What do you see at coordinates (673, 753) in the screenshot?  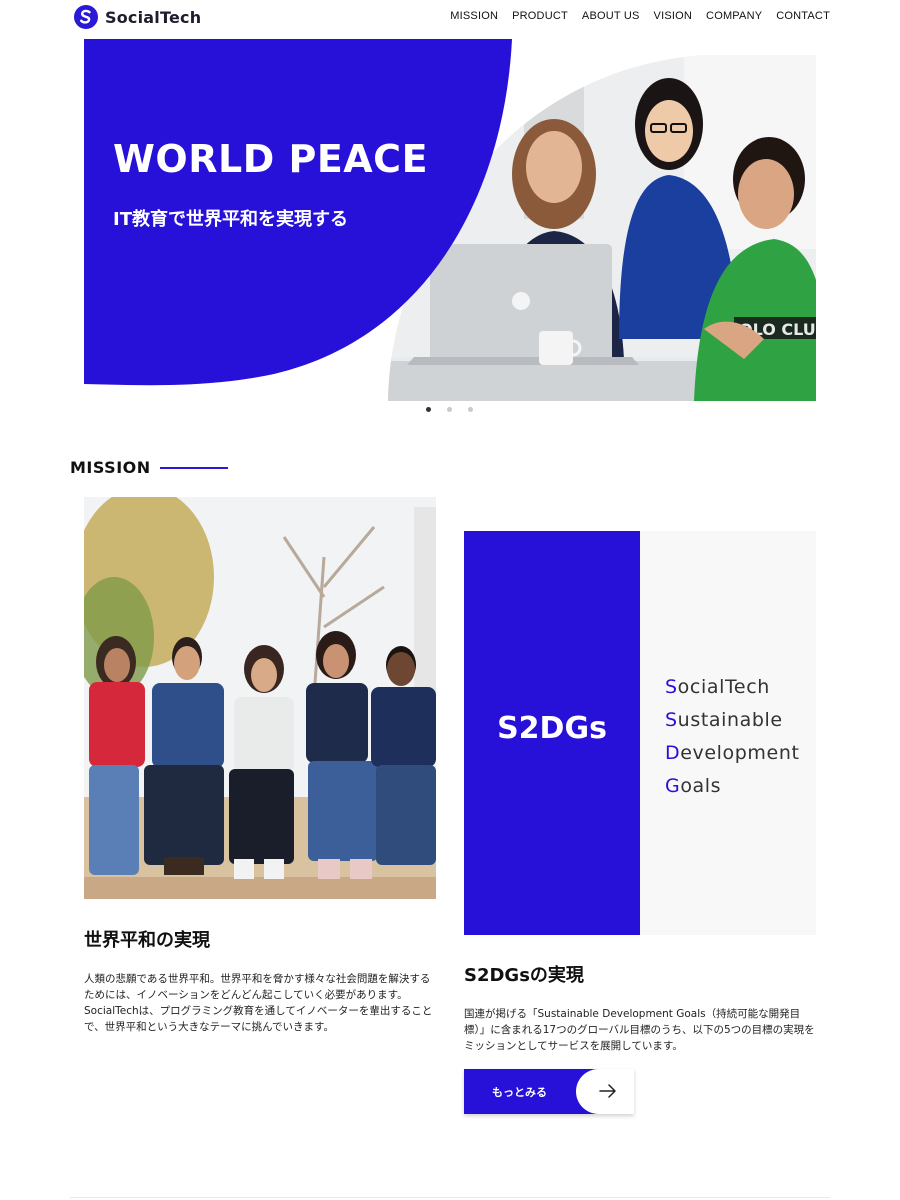 I see `acronym-cap: D` at bounding box center [673, 753].